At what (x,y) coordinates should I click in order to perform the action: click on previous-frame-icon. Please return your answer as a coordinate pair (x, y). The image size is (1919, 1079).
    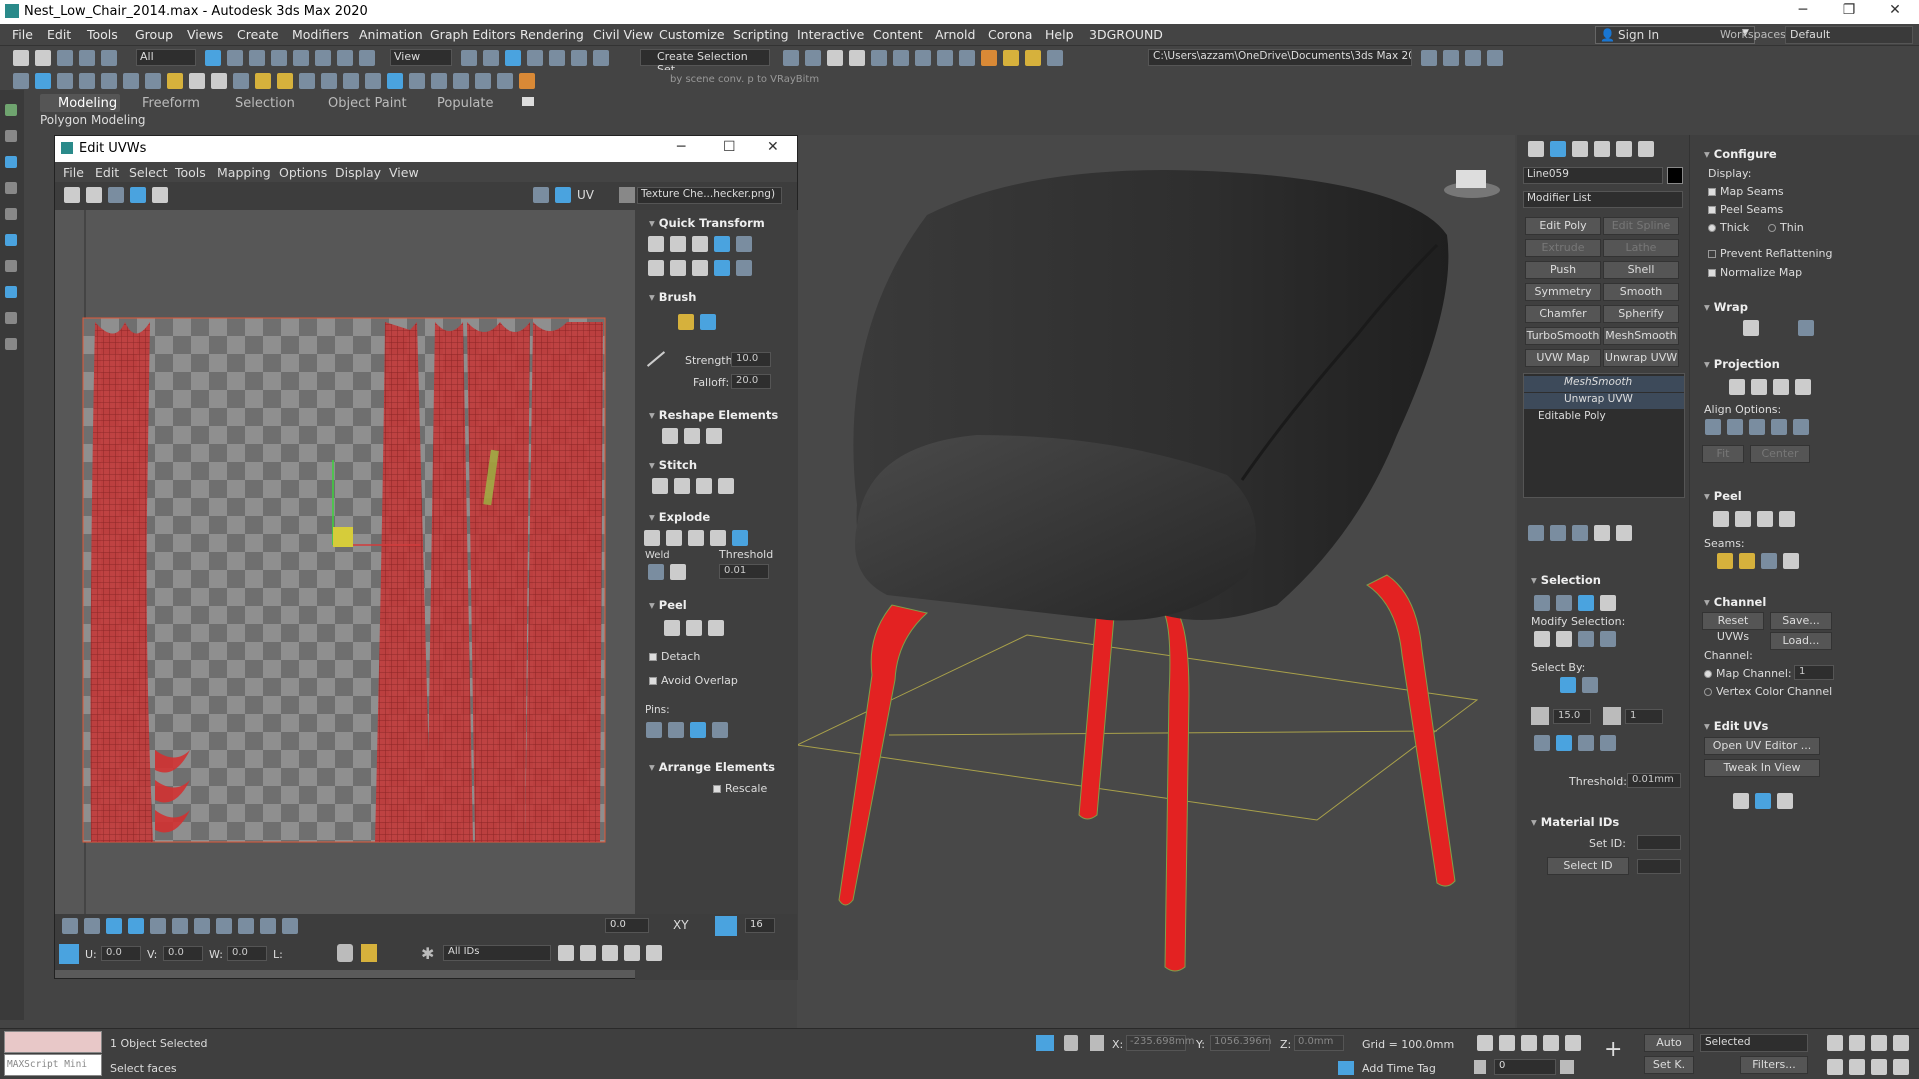
    Looking at the image, I should click on (1507, 1043).